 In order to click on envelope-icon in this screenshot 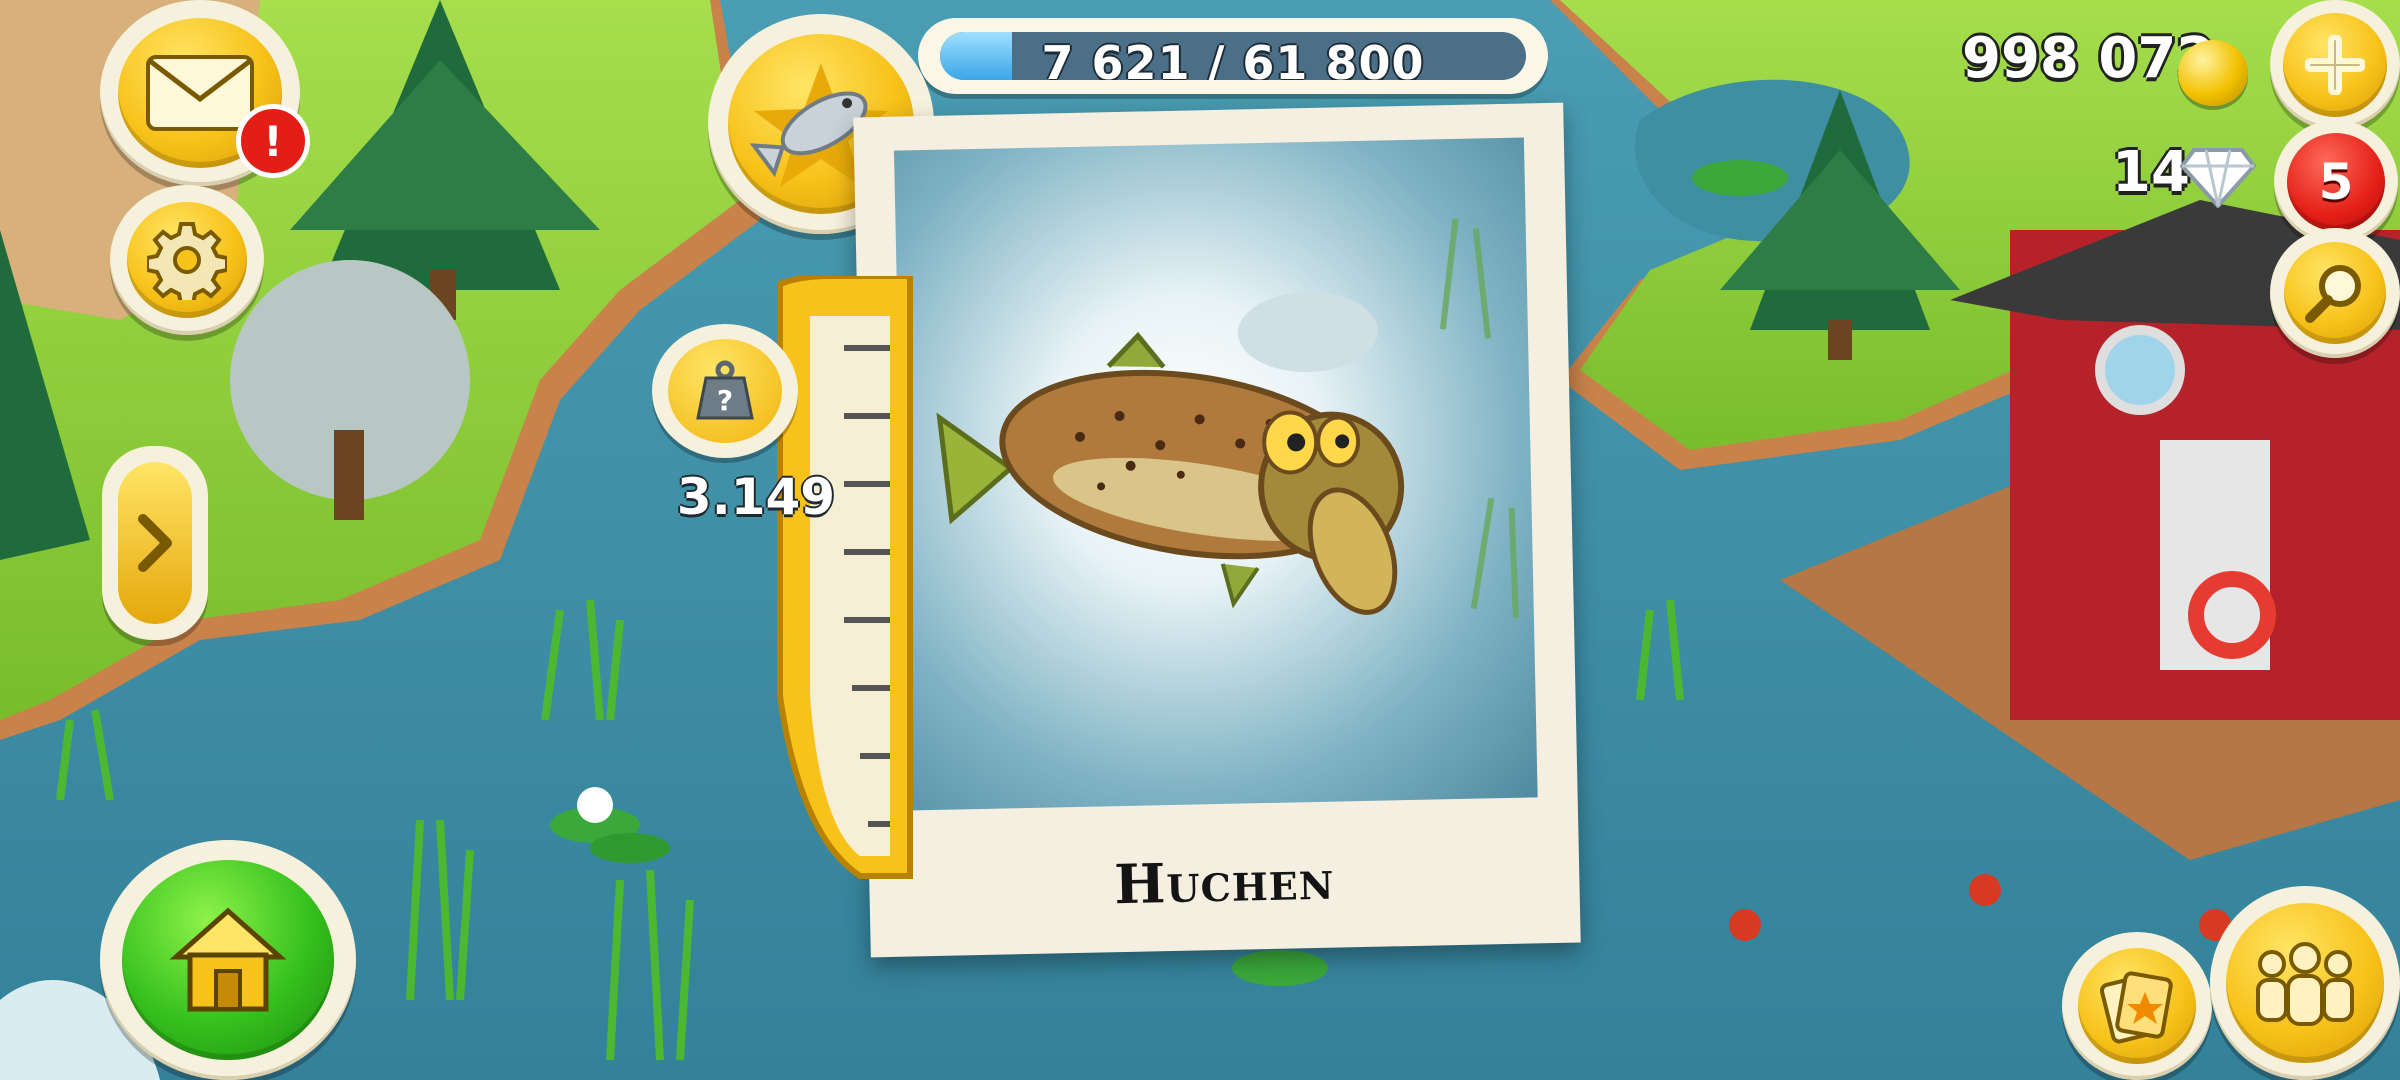, I will do `click(200, 93)`.